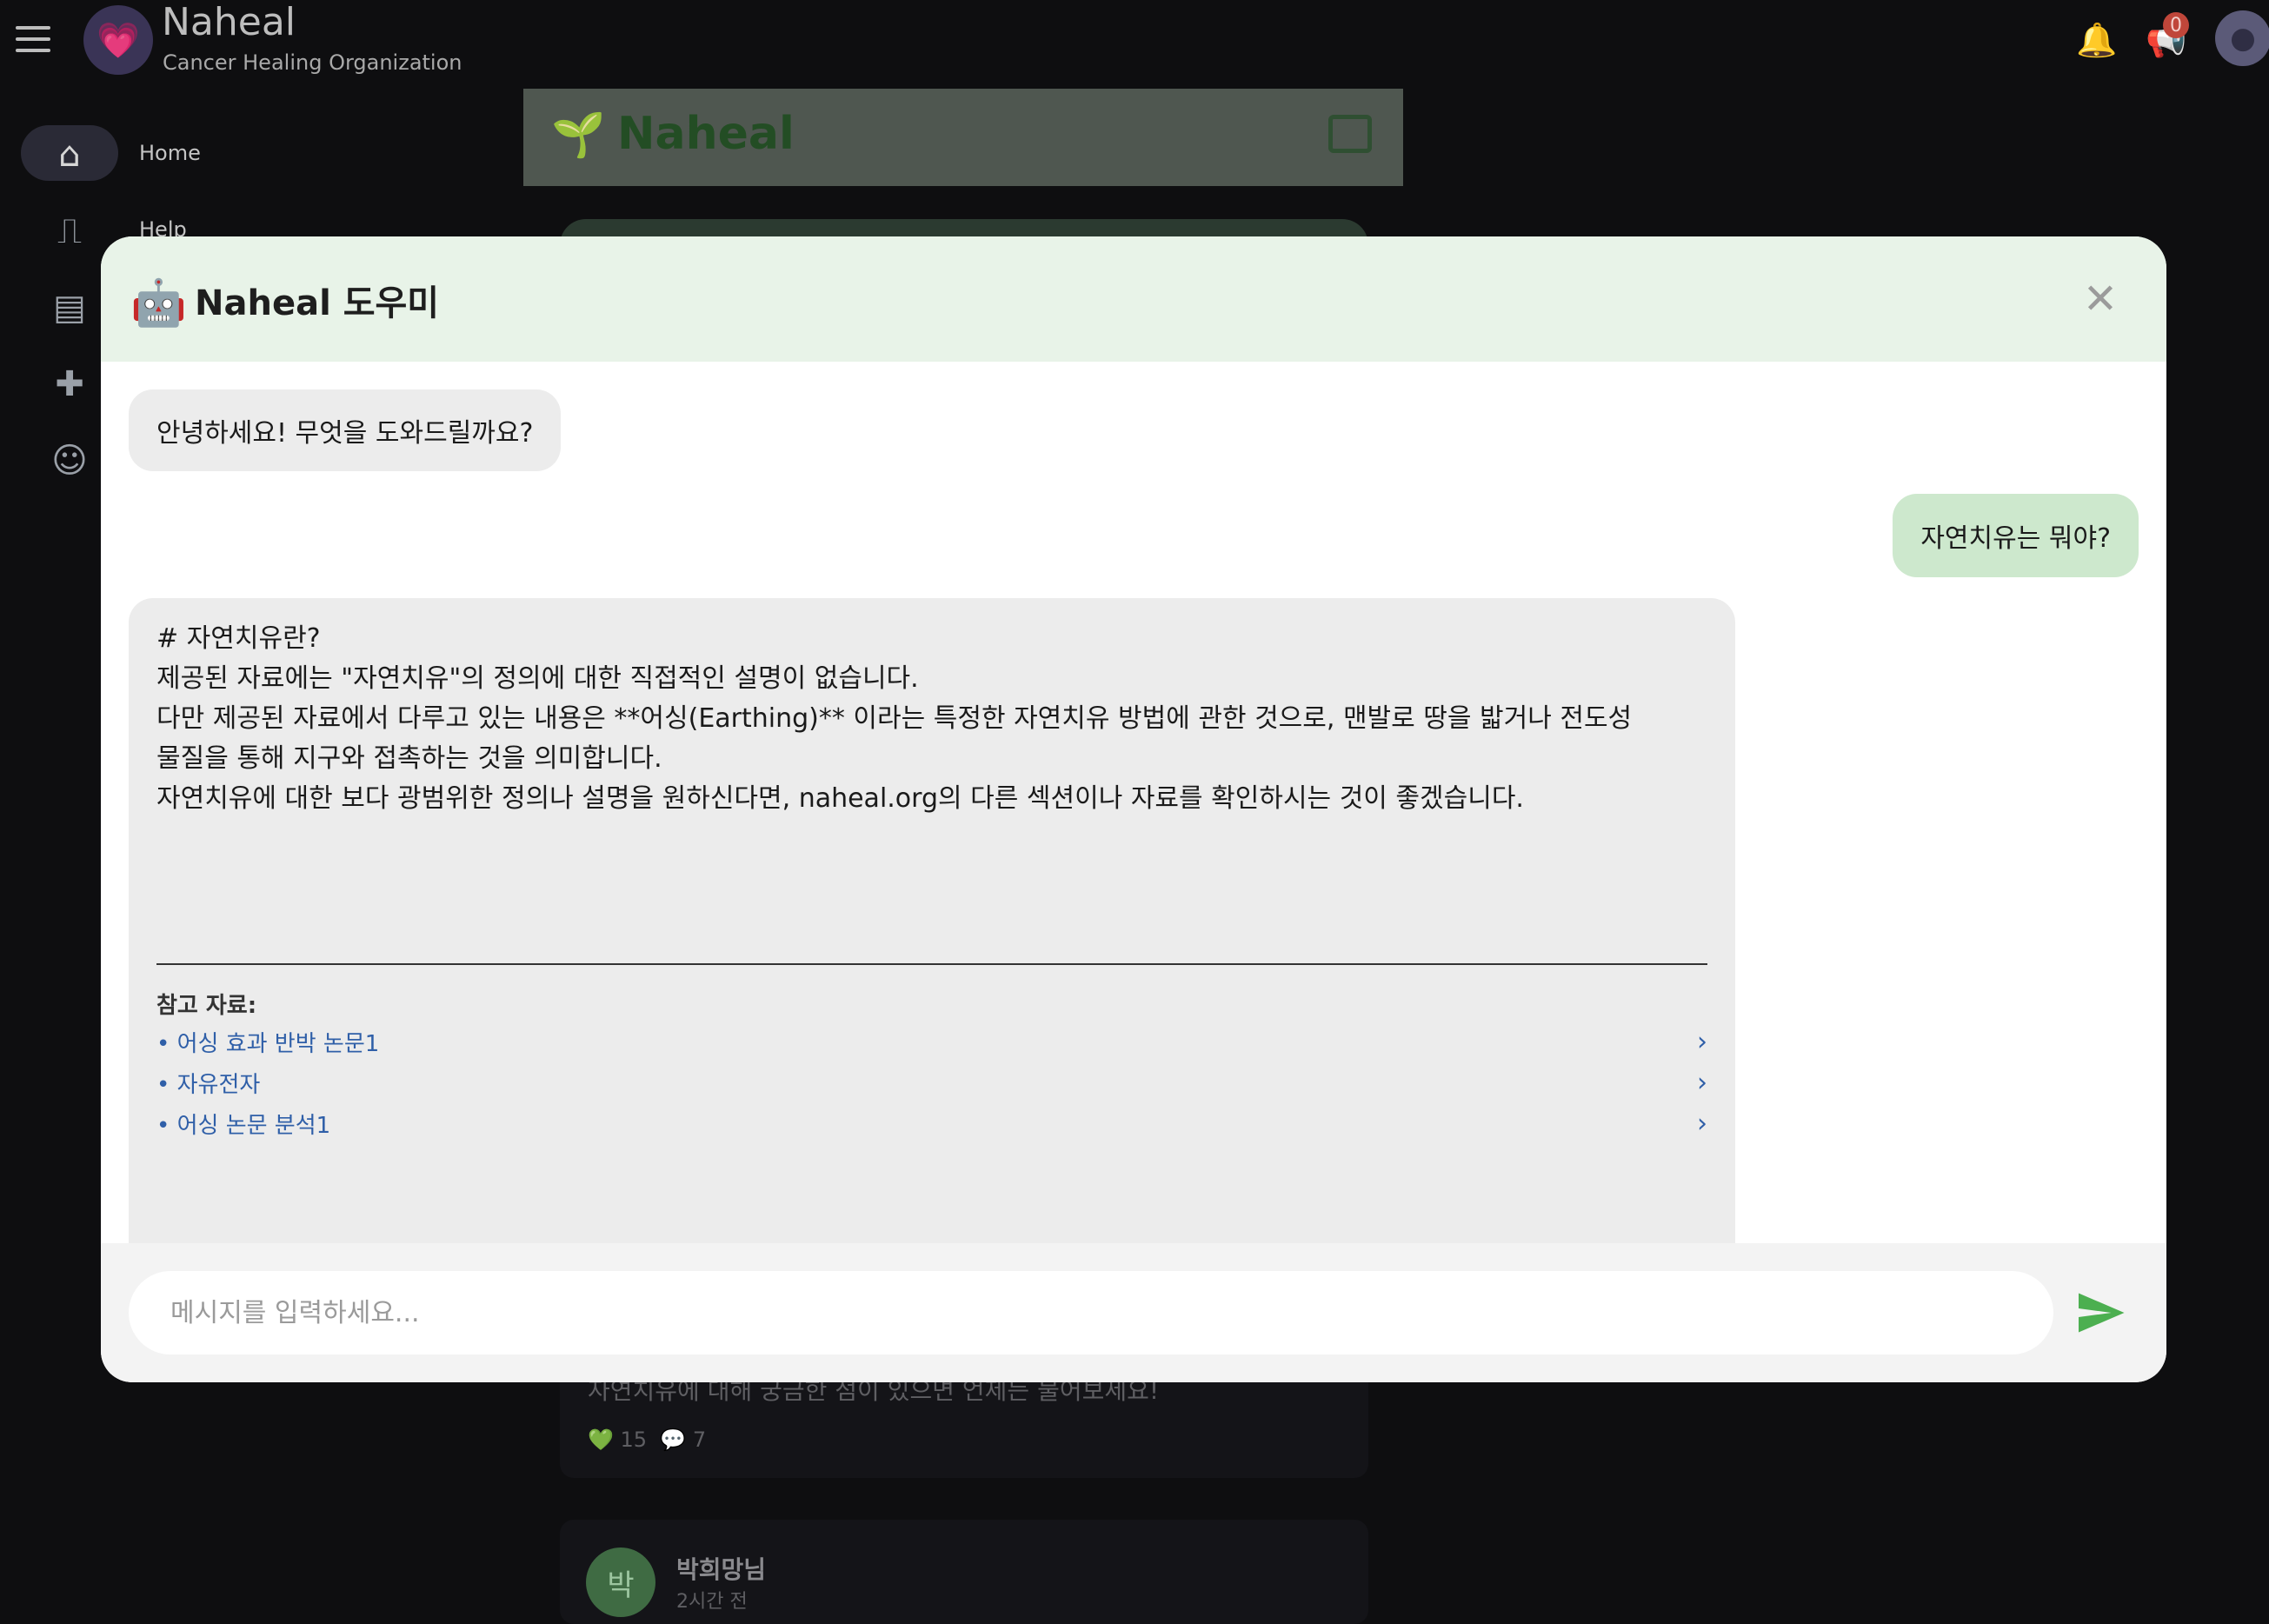  I want to click on app-name: Naheal, so click(229, 22).